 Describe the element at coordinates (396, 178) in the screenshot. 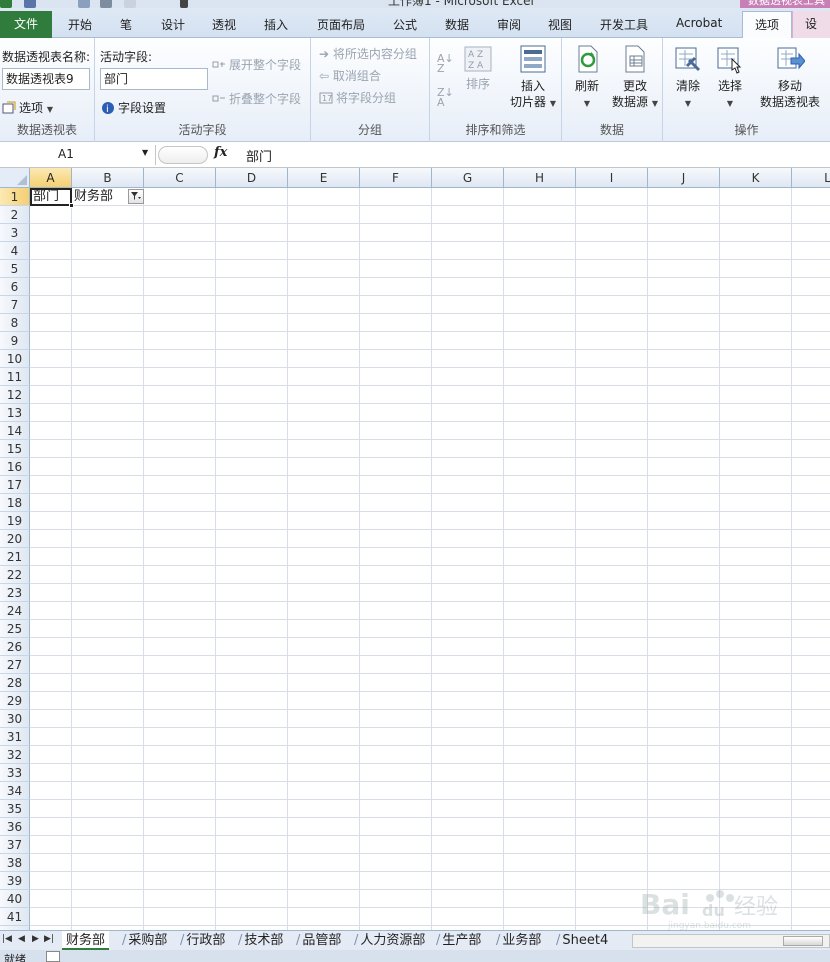

I see `column-header-f: F` at that location.